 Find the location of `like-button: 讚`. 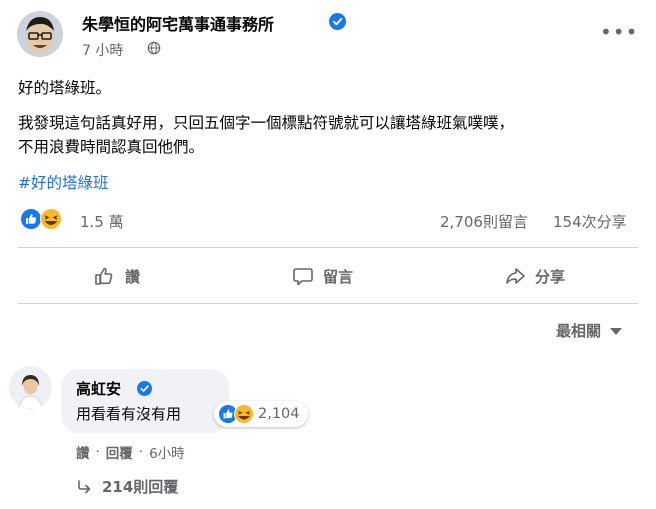

like-button: 讚 is located at coordinates (117, 276).